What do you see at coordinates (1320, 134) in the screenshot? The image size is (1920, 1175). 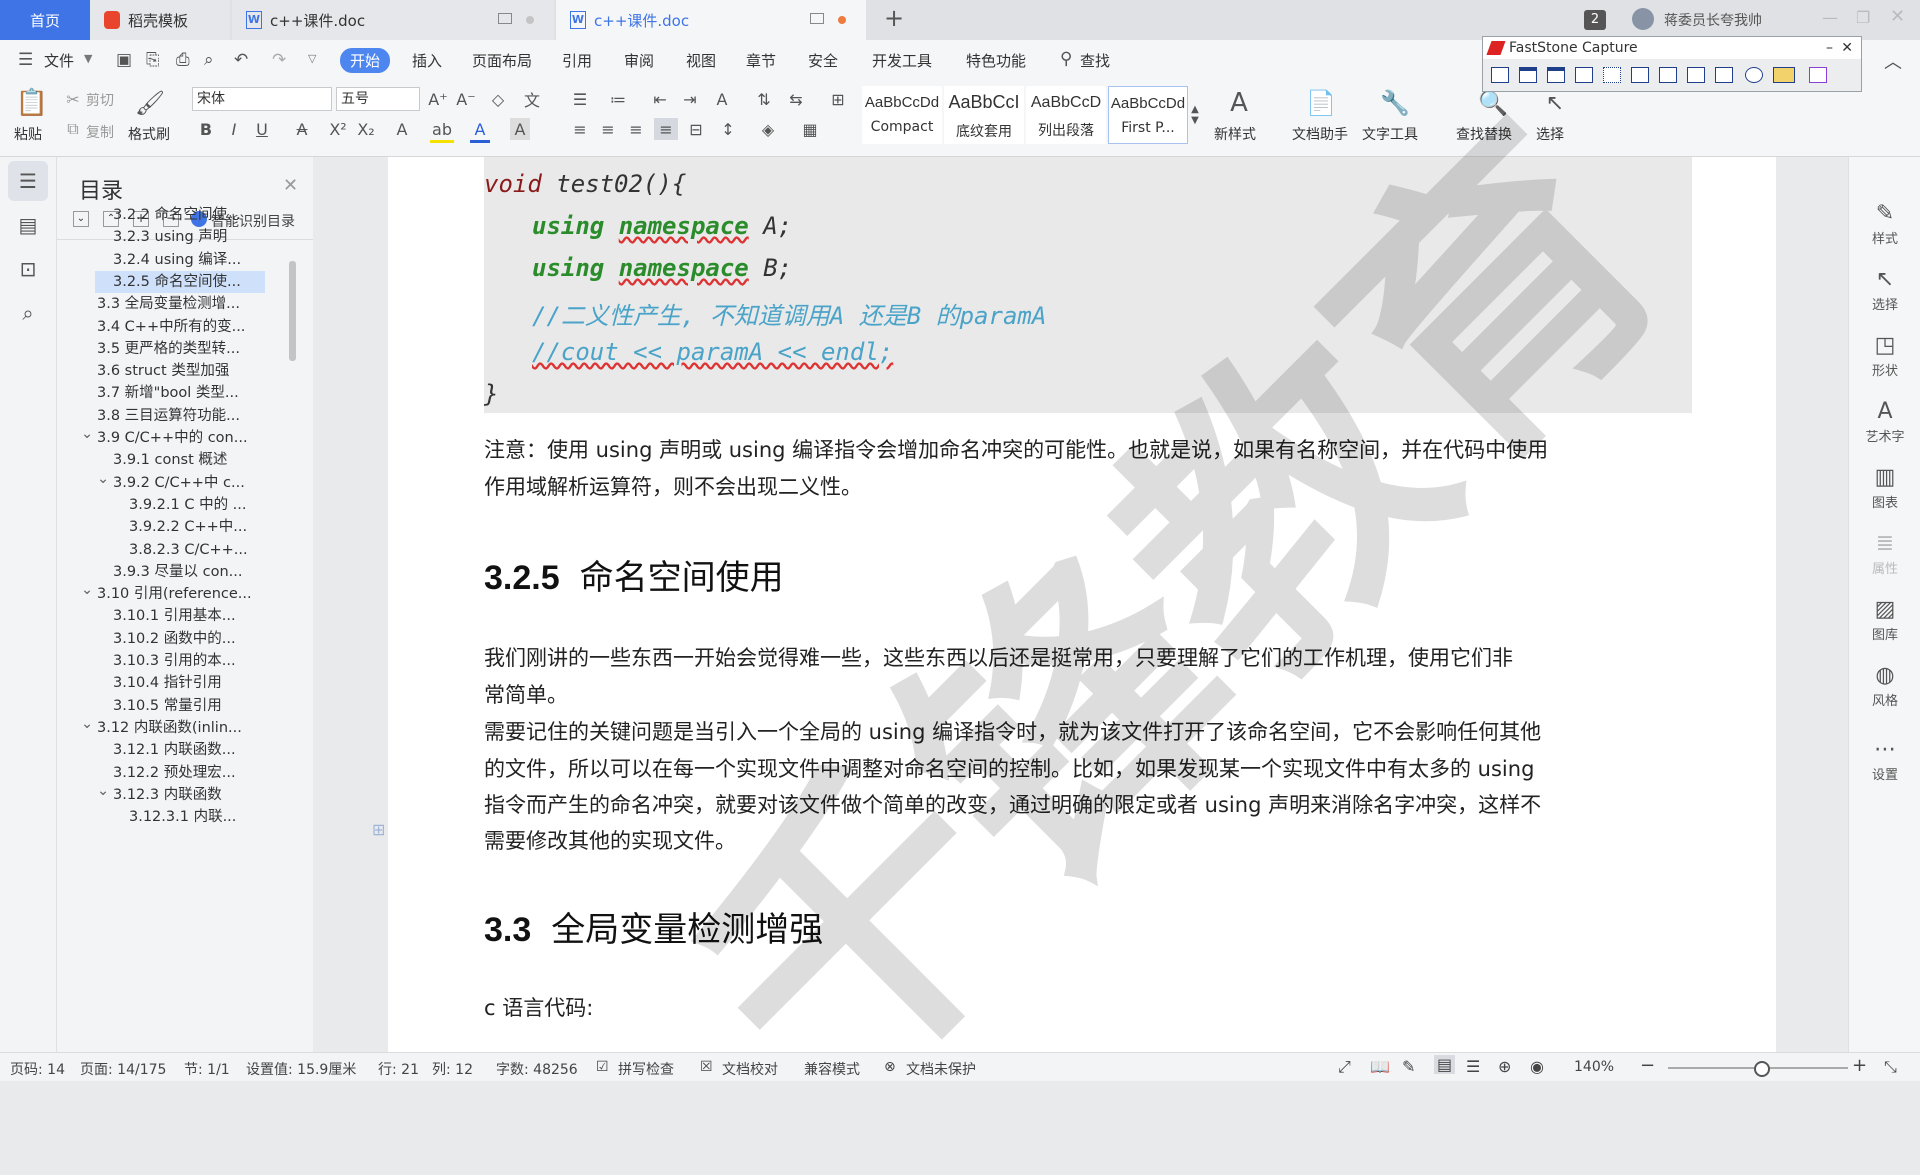 I see `doc-assistant-label: 文档助手` at bounding box center [1320, 134].